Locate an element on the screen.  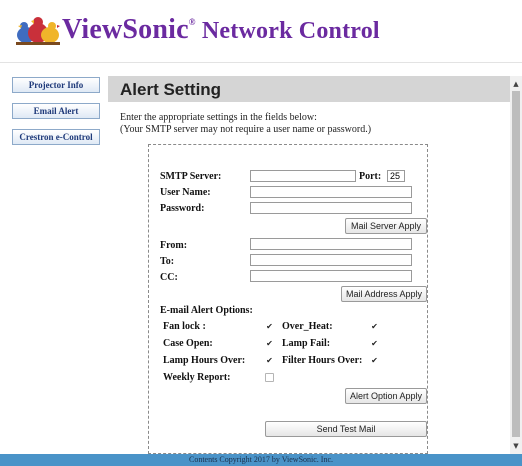
smtp-server-label: SMTP Server: is located at coordinates (191, 176).